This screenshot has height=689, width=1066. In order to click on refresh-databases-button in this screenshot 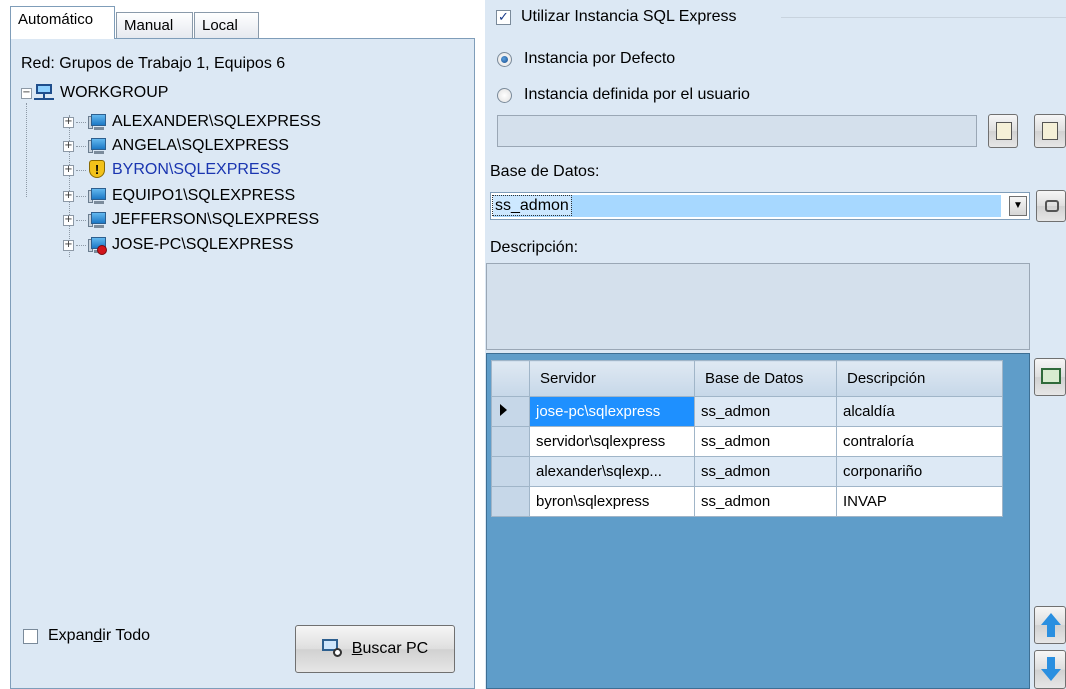, I will do `click(1051, 206)`.